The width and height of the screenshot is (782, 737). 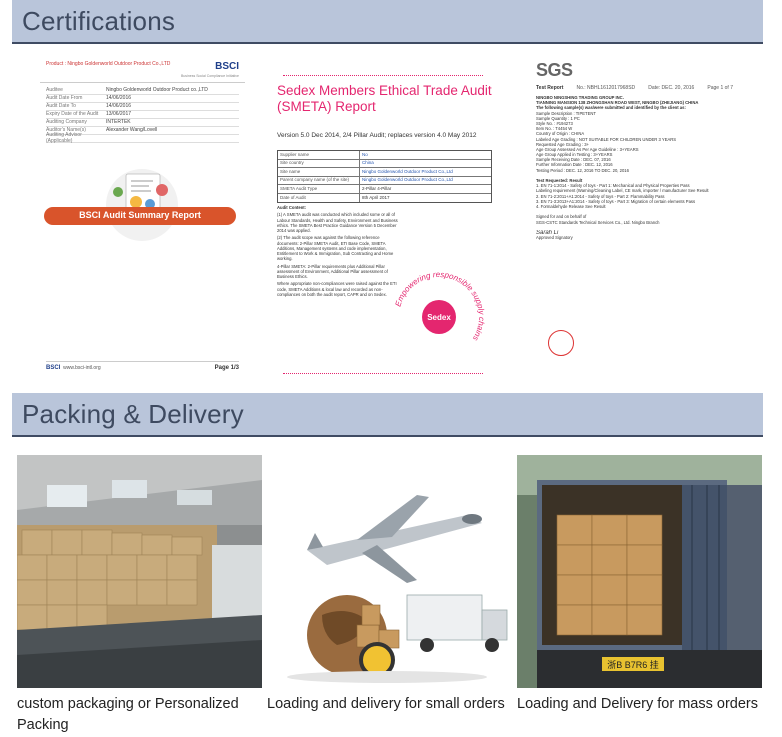 What do you see at coordinates (82, 367) in the screenshot?
I see `bsci-footer-site: www.bsci-intl.org` at bounding box center [82, 367].